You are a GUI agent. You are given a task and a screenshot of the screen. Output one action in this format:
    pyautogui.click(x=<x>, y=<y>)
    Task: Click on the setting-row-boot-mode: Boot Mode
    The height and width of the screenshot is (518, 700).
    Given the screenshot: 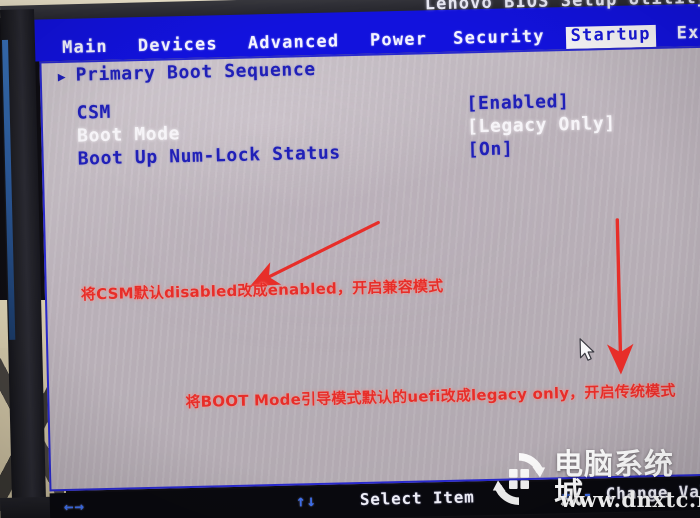 What is the action you would take?
    pyautogui.click(x=128, y=134)
    